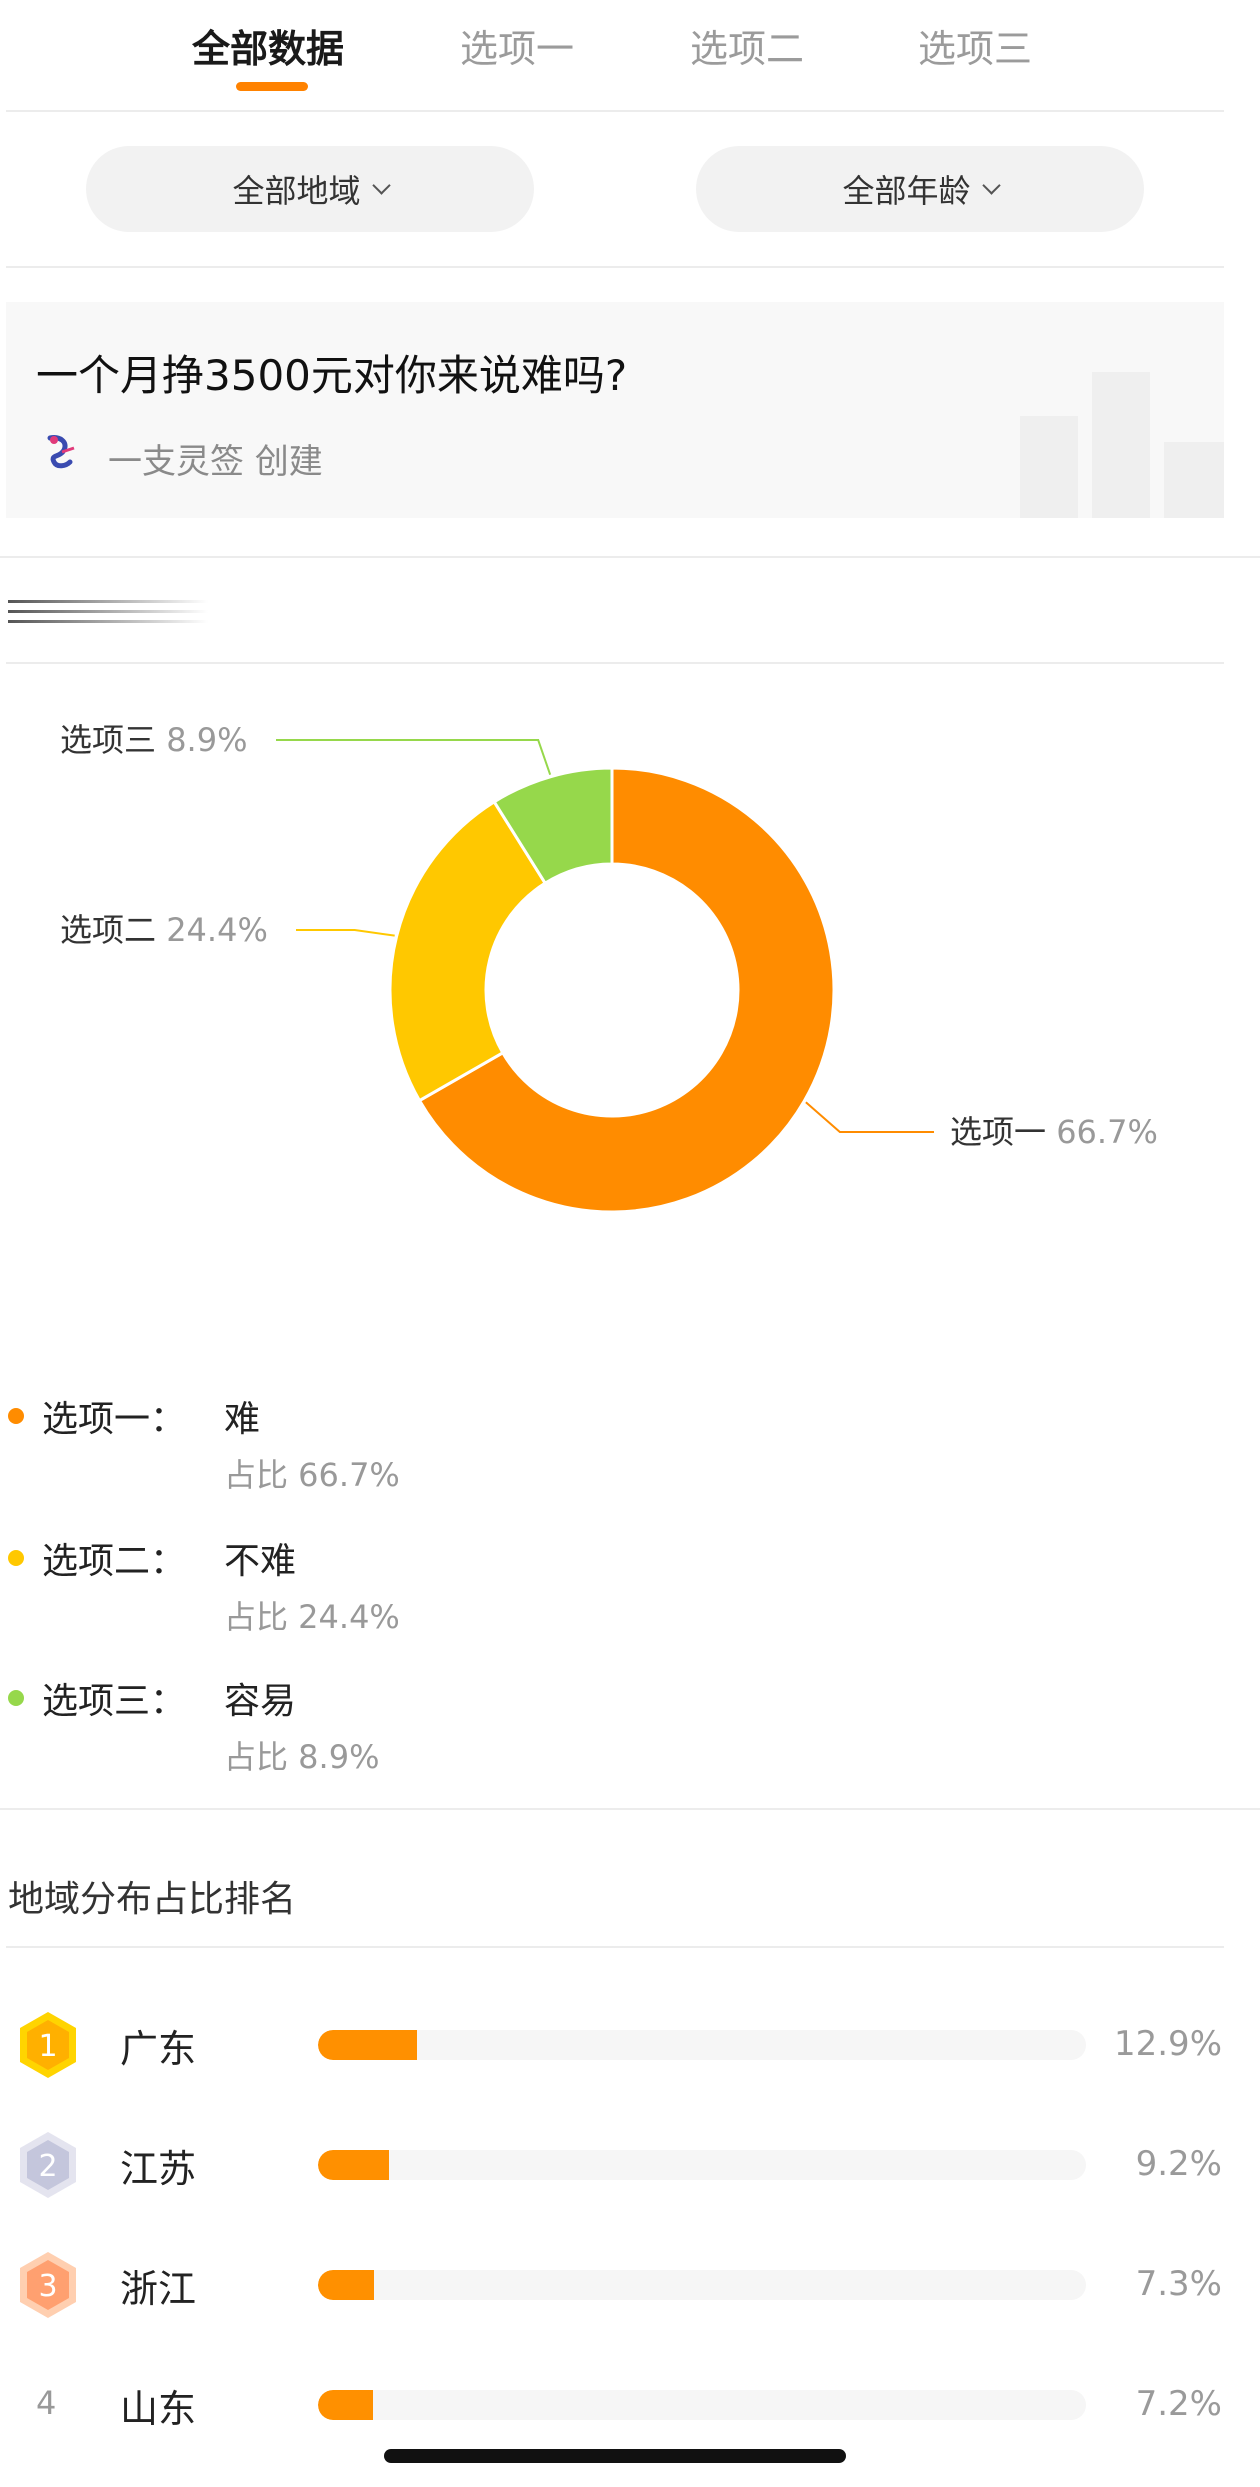  Describe the element at coordinates (975, 45) in the screenshot. I see `tab-option-3: 选项三` at that location.